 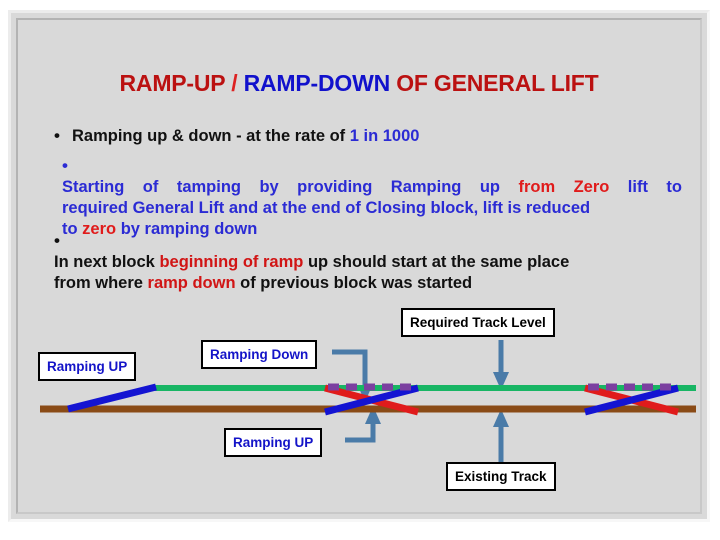 What do you see at coordinates (107, 262) in the screenshot?
I see `bullet-3-text-a: In next block` at bounding box center [107, 262].